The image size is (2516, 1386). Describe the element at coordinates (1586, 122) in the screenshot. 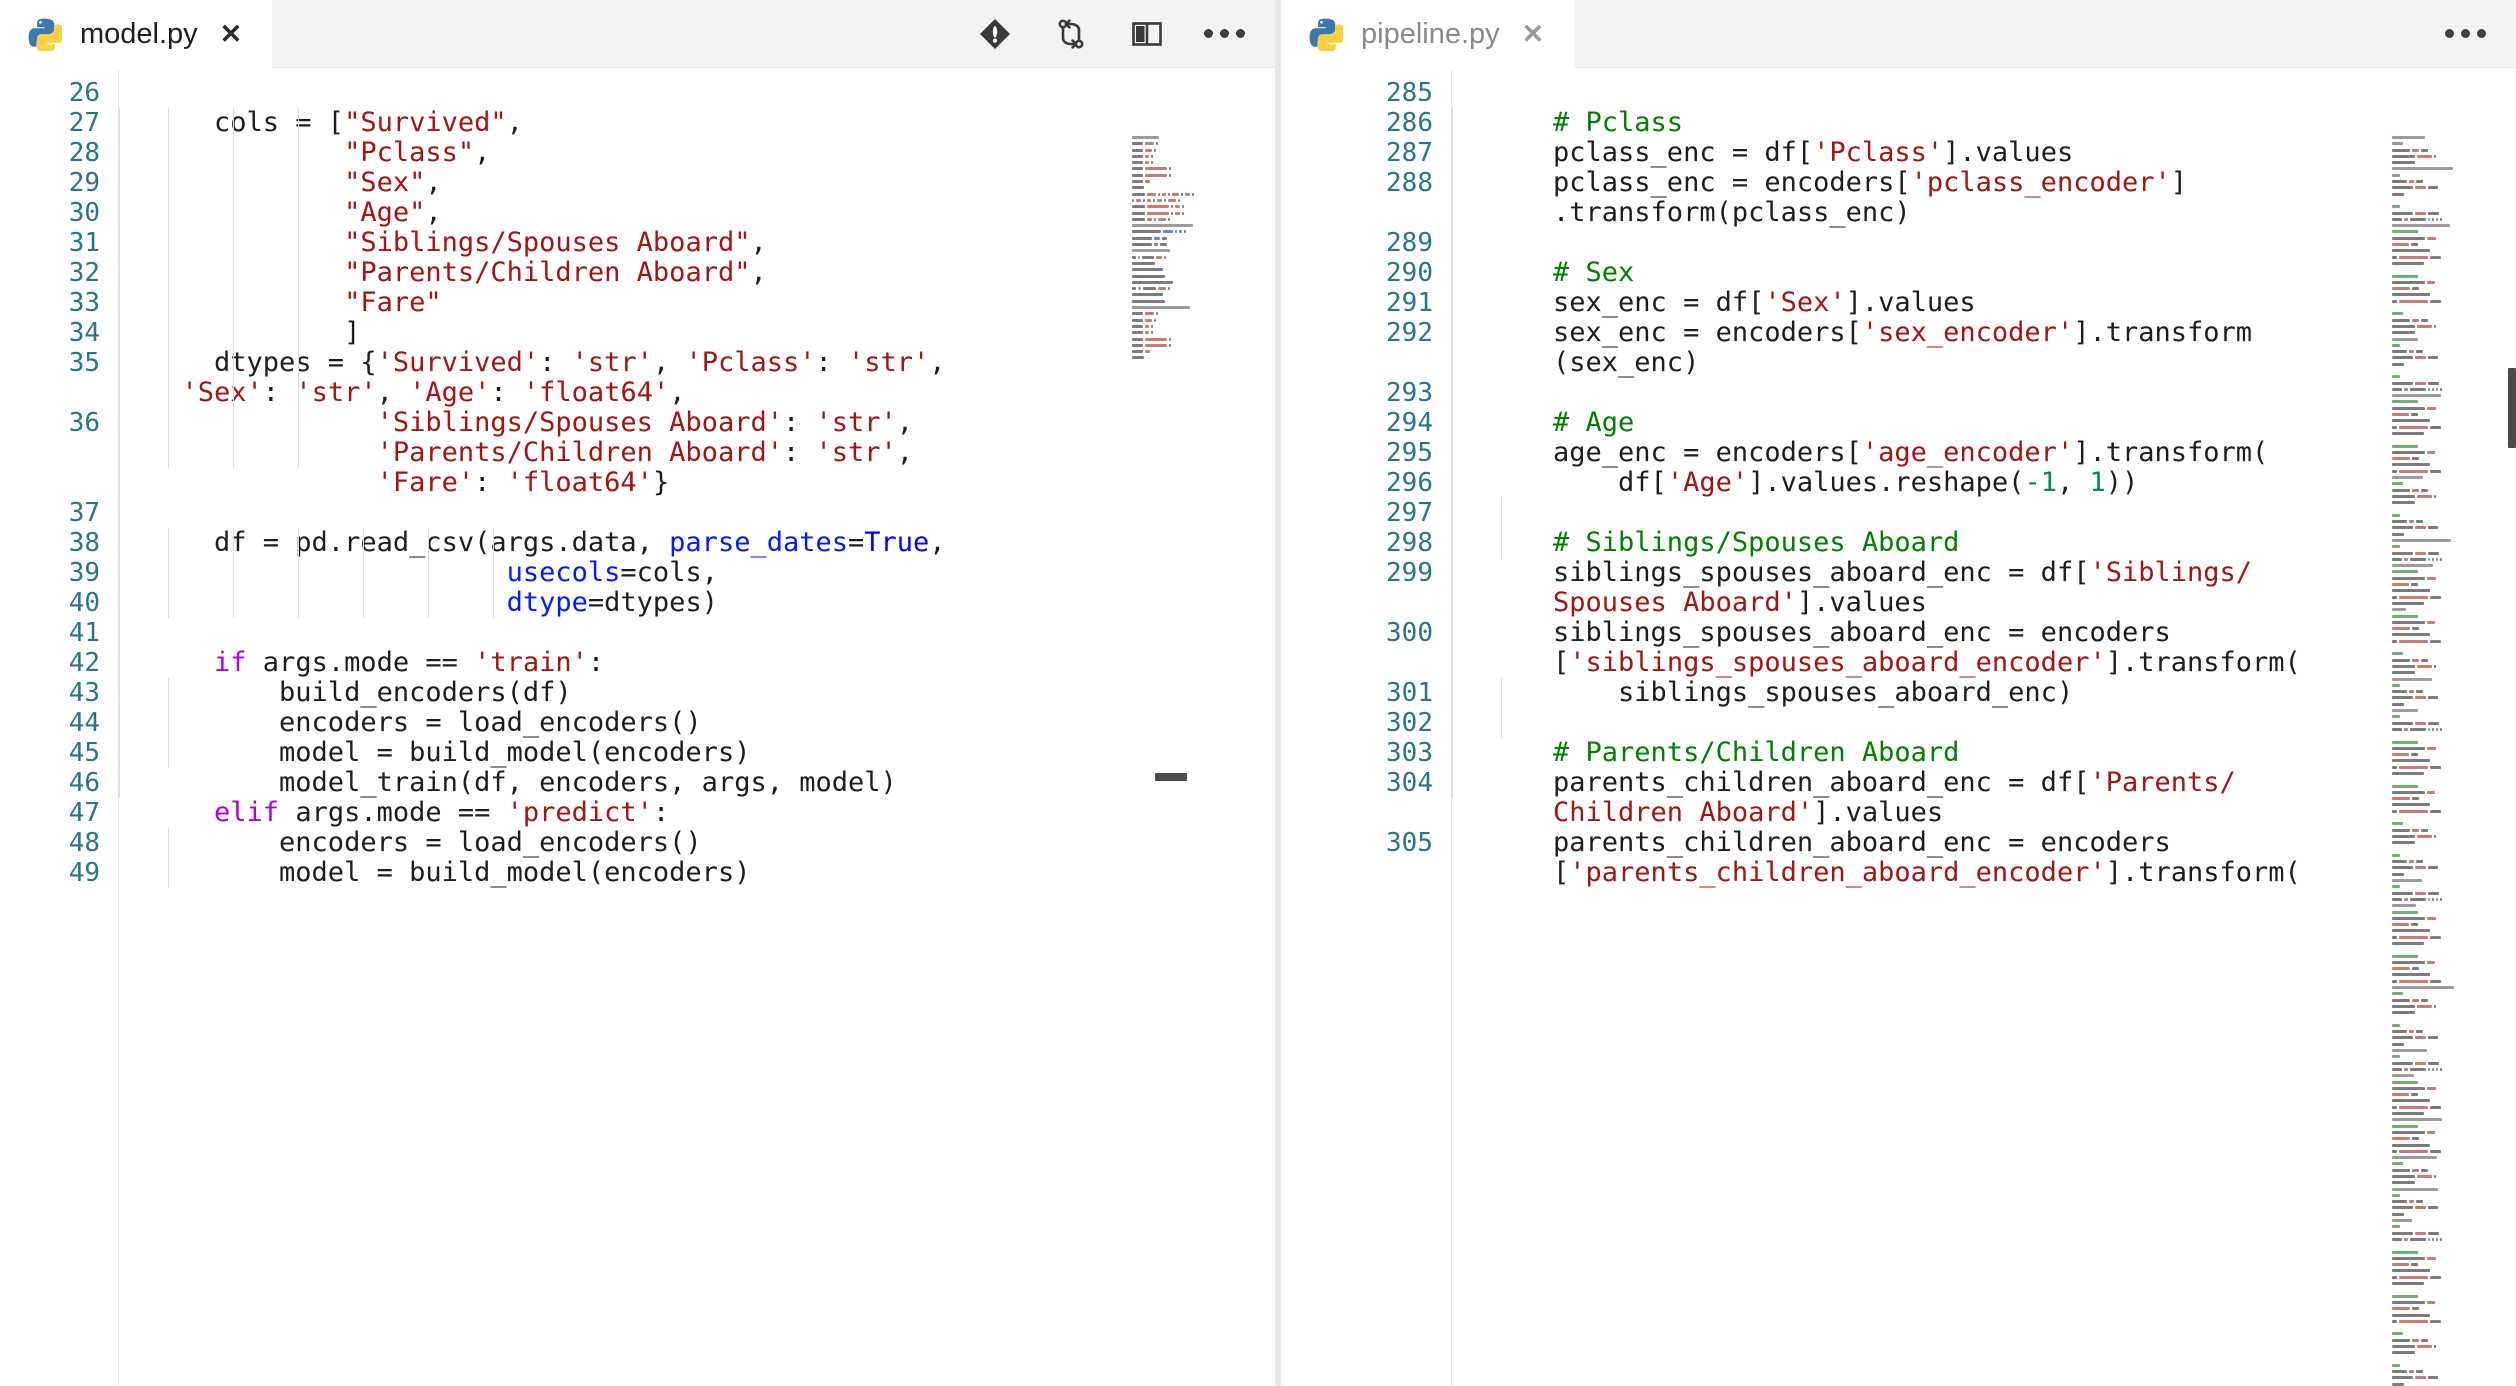

I see `code-token-com: # Pclass` at that location.